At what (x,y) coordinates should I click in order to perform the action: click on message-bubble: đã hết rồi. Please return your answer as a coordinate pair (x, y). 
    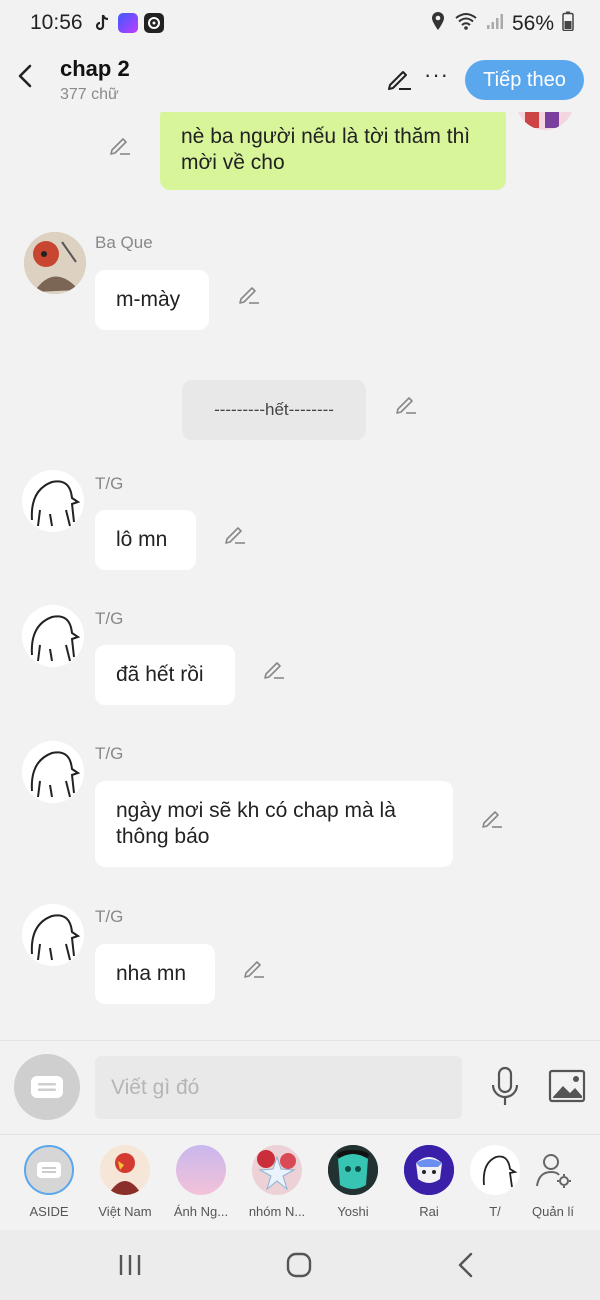
    Looking at the image, I should click on (165, 675).